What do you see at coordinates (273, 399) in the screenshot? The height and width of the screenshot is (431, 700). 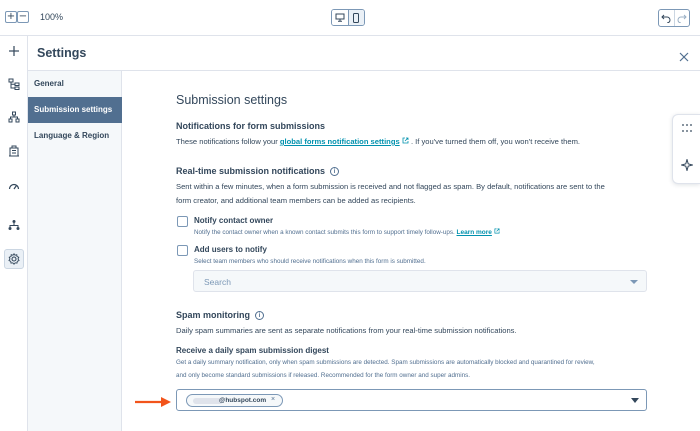 I see `remove-tag-icon: ×` at bounding box center [273, 399].